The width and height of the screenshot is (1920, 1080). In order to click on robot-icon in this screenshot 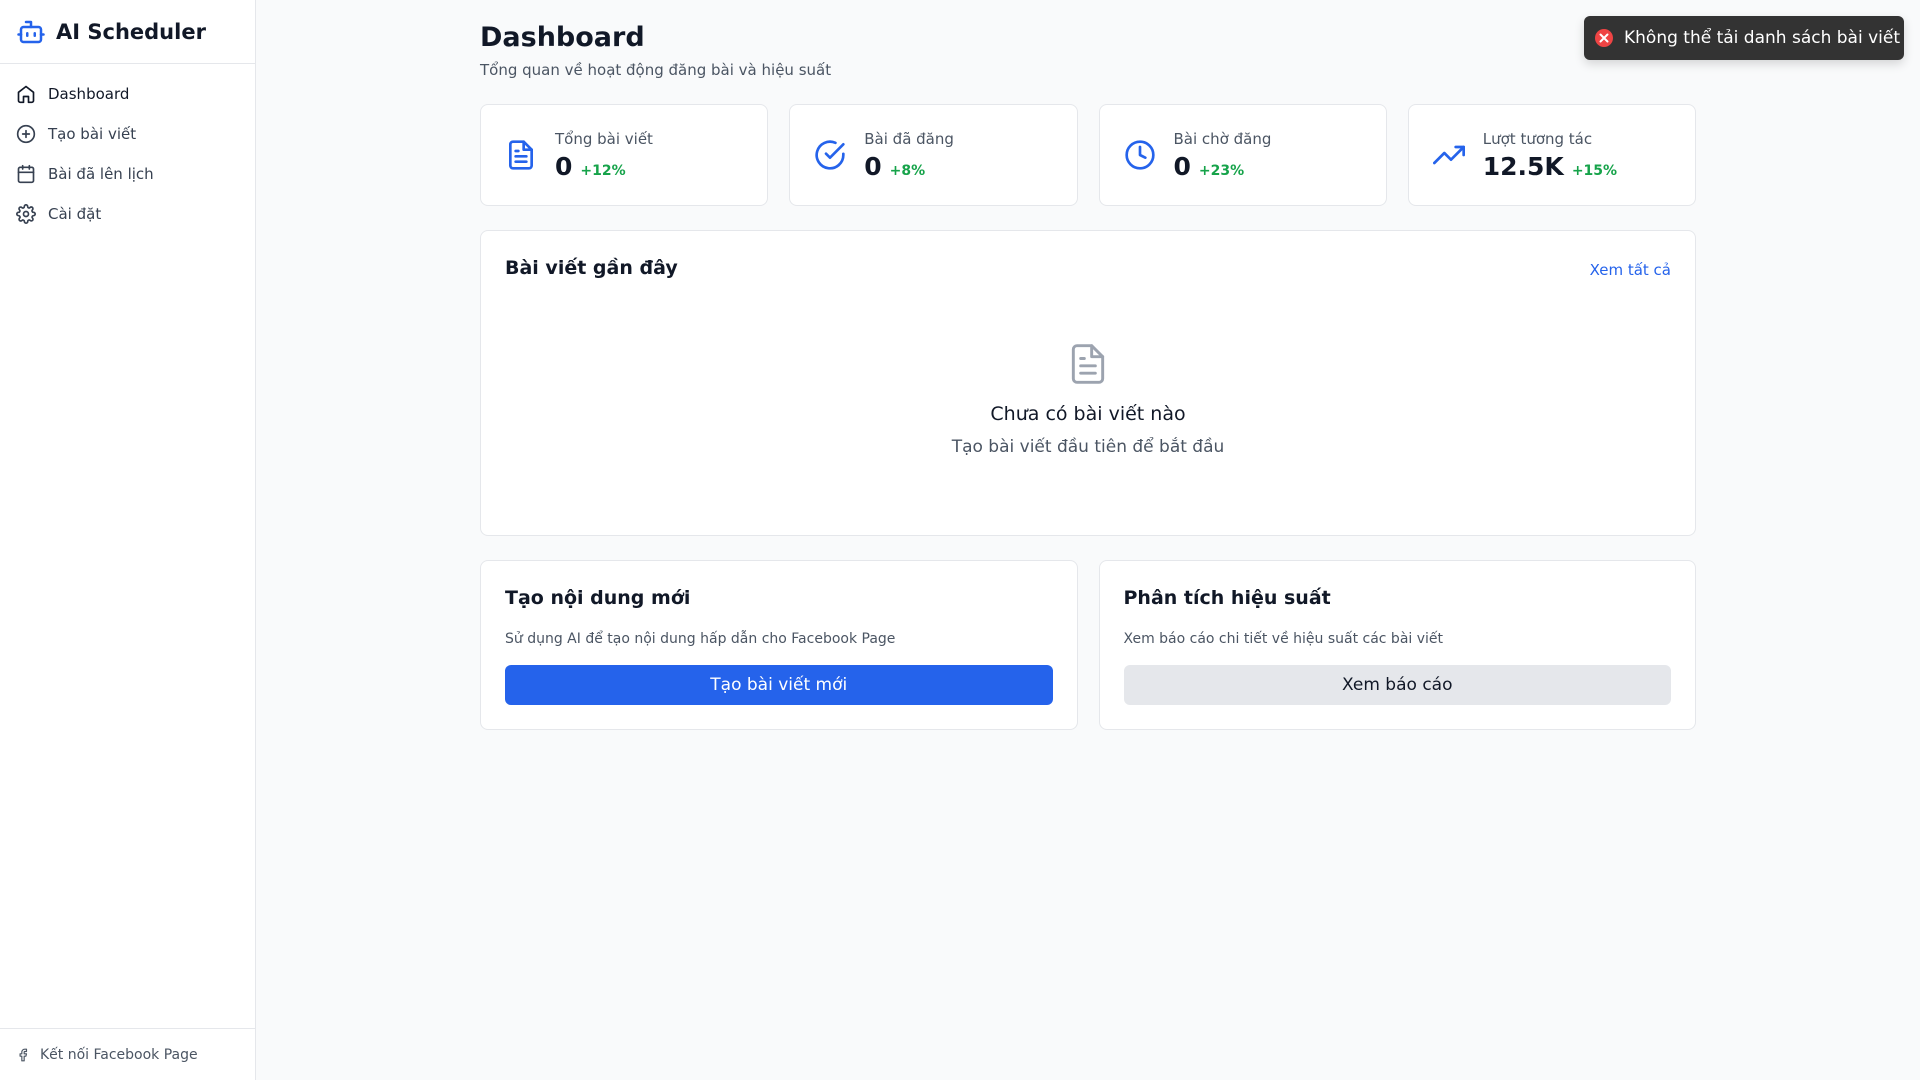, I will do `click(31, 32)`.